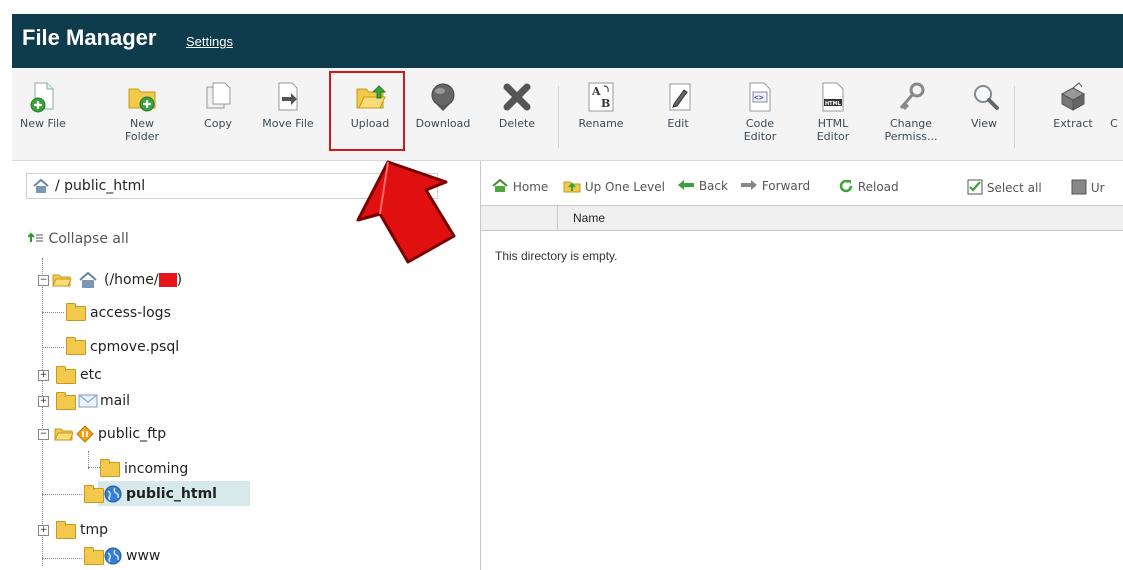 Image resolution: width=1123 pixels, height=570 pixels. I want to click on forward-arrow-icon, so click(749, 185).